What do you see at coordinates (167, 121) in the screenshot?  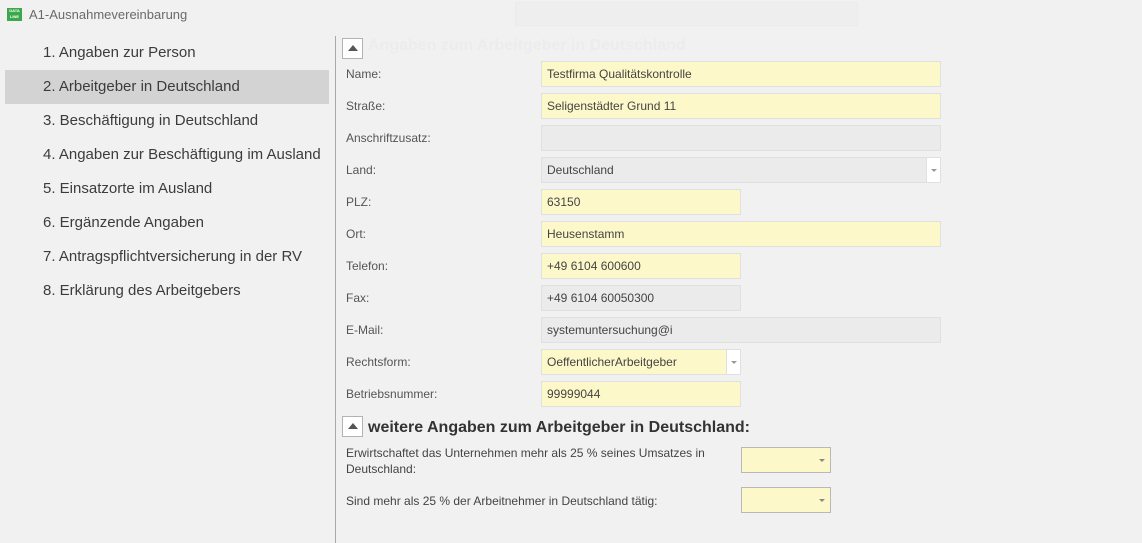 I see `nav-item-beschaeftigung: 3. Beschäftigung in Deutschland` at bounding box center [167, 121].